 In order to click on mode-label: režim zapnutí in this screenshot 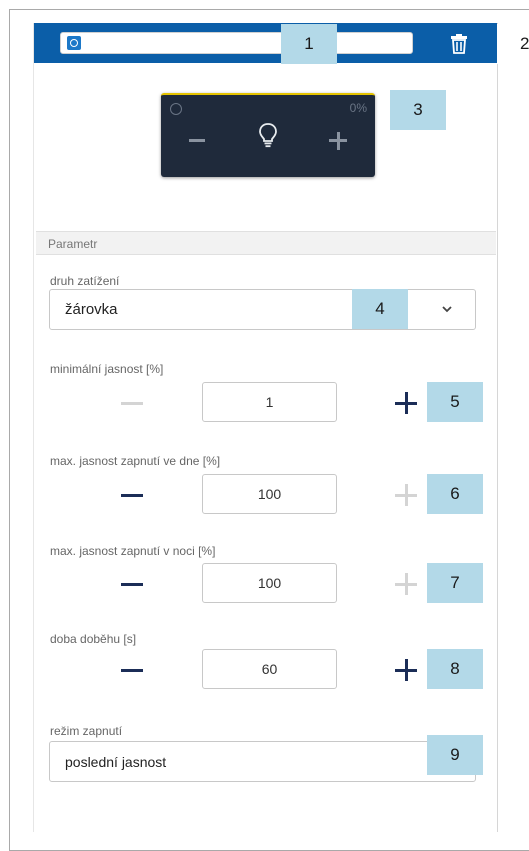, I will do `click(86, 731)`.